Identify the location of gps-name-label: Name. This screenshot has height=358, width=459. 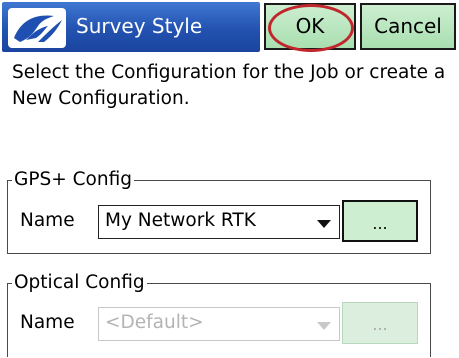
(47, 220).